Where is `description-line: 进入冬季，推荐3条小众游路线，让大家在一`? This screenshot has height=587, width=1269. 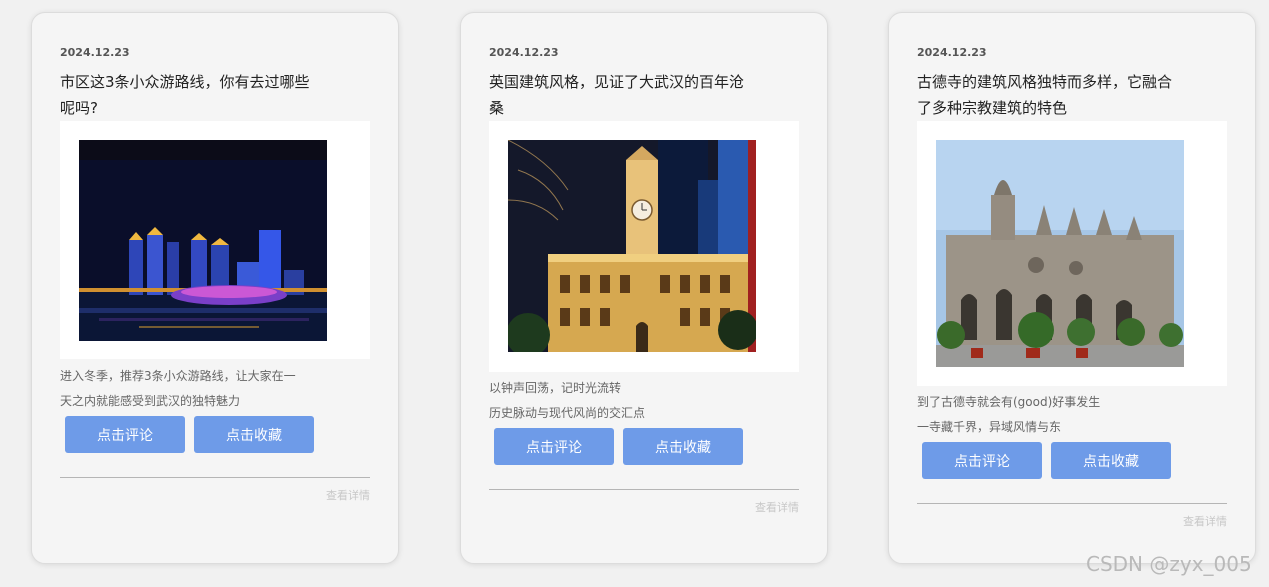 description-line: 进入冬季，推荐3条小众游路线，让大家在一 is located at coordinates (178, 376).